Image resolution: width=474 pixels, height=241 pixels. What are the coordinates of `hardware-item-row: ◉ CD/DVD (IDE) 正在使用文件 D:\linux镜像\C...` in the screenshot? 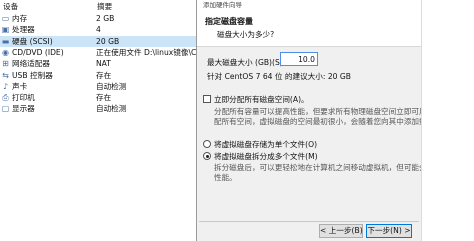 It's located at (100, 52).